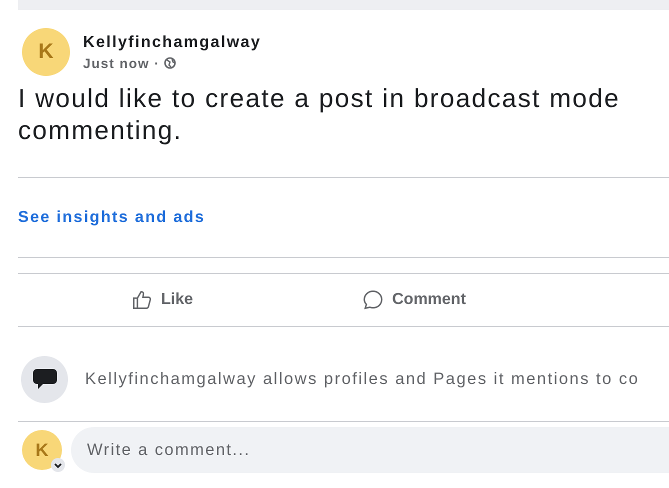 The image size is (669, 488). I want to click on post-text: commenting., so click(101, 130).